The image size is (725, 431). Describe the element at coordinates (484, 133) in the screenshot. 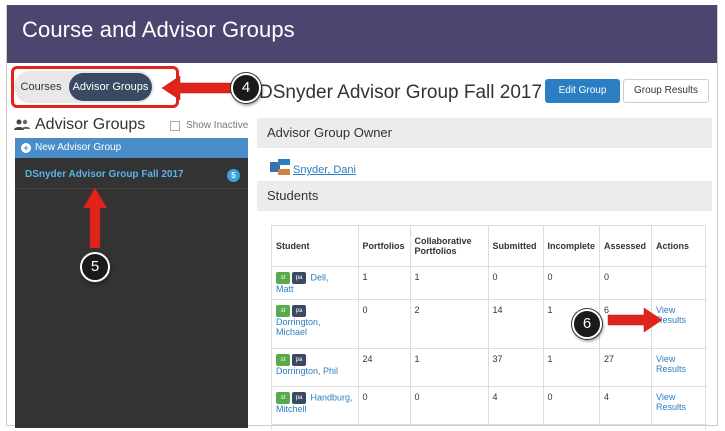

I see `owner-section-header: Advisor Group Owner` at that location.